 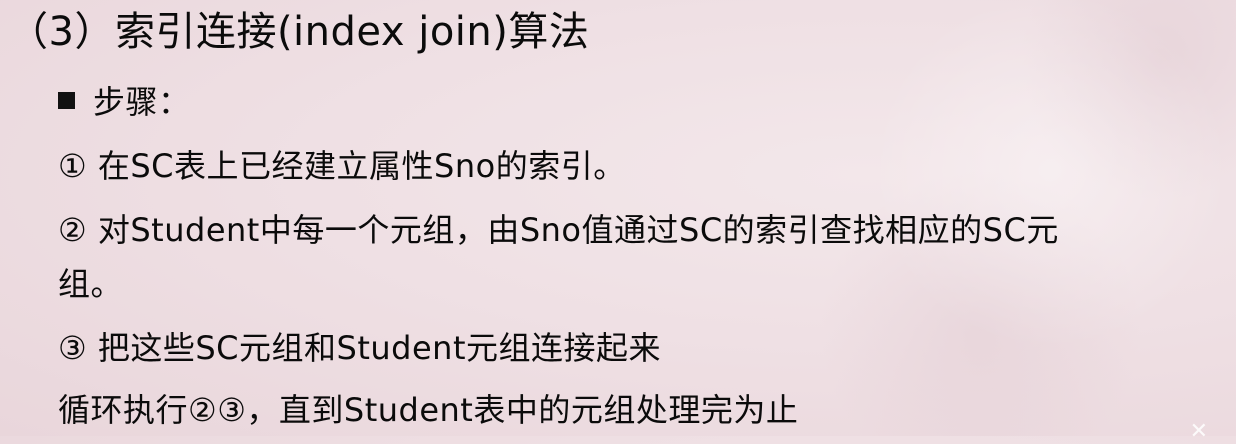 What do you see at coordinates (142, 102) in the screenshot?
I see `bullet-heading-text: 步骤：` at bounding box center [142, 102].